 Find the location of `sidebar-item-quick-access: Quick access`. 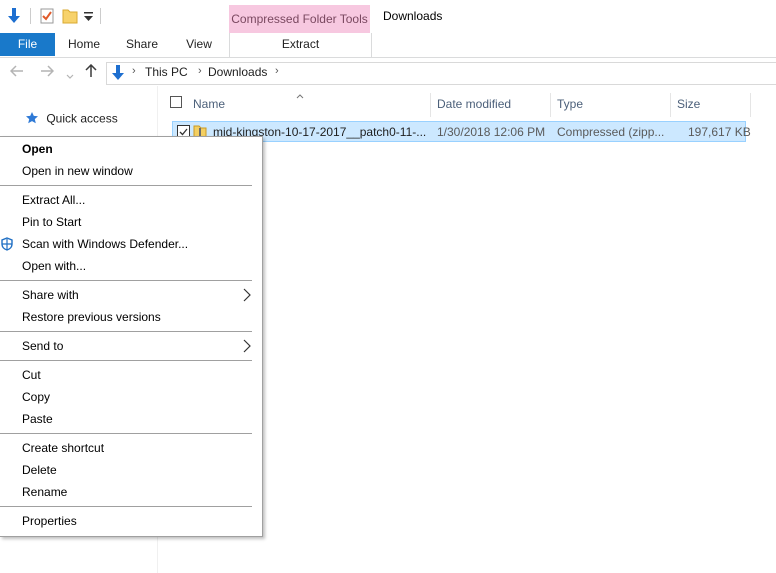

sidebar-item-quick-access: Quick access is located at coordinates (71, 119).